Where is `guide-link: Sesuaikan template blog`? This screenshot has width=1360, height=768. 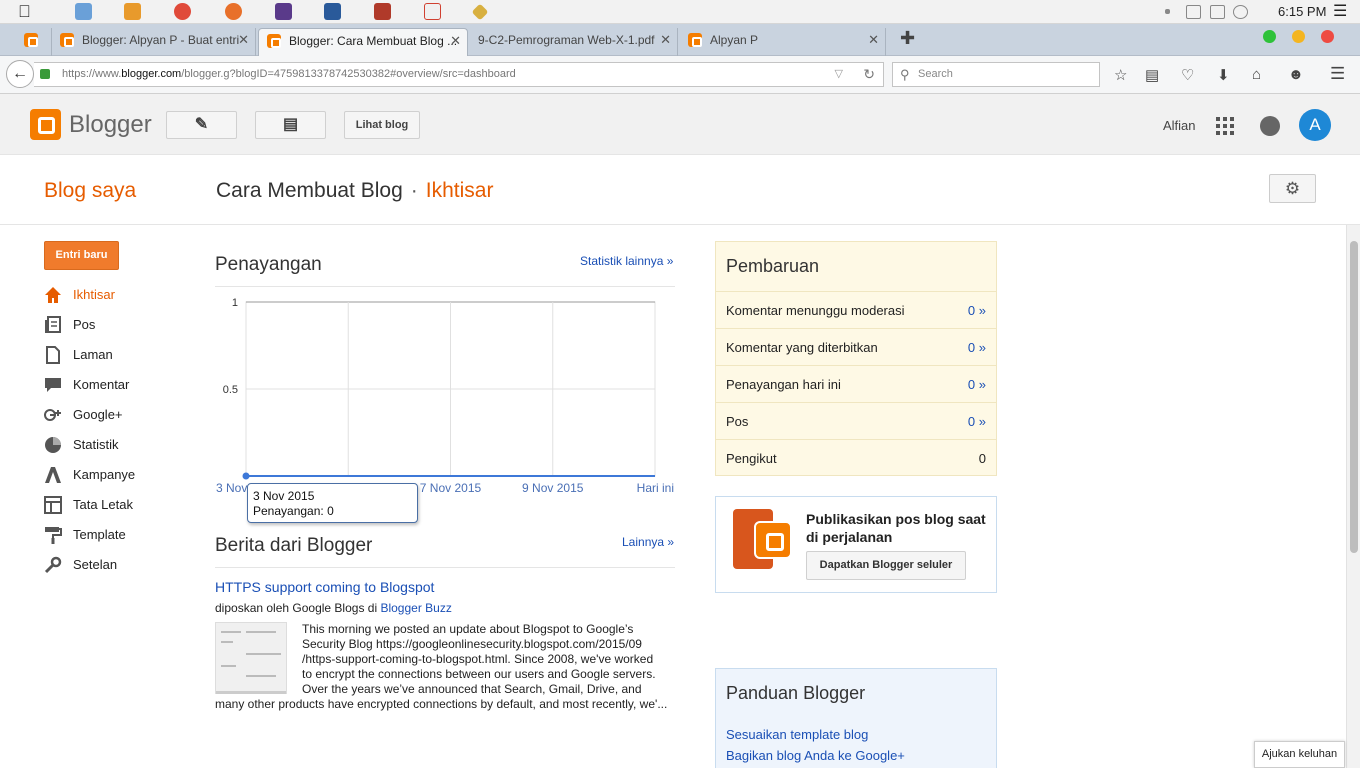
guide-link: Sesuaikan template blog is located at coordinates (797, 734).